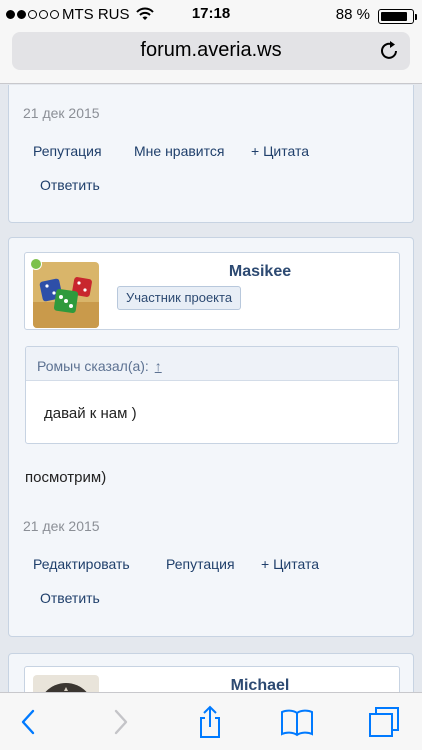 This screenshot has width=422, height=750. Describe the element at coordinates (120, 722) in the screenshot. I see `forward-icon` at that location.